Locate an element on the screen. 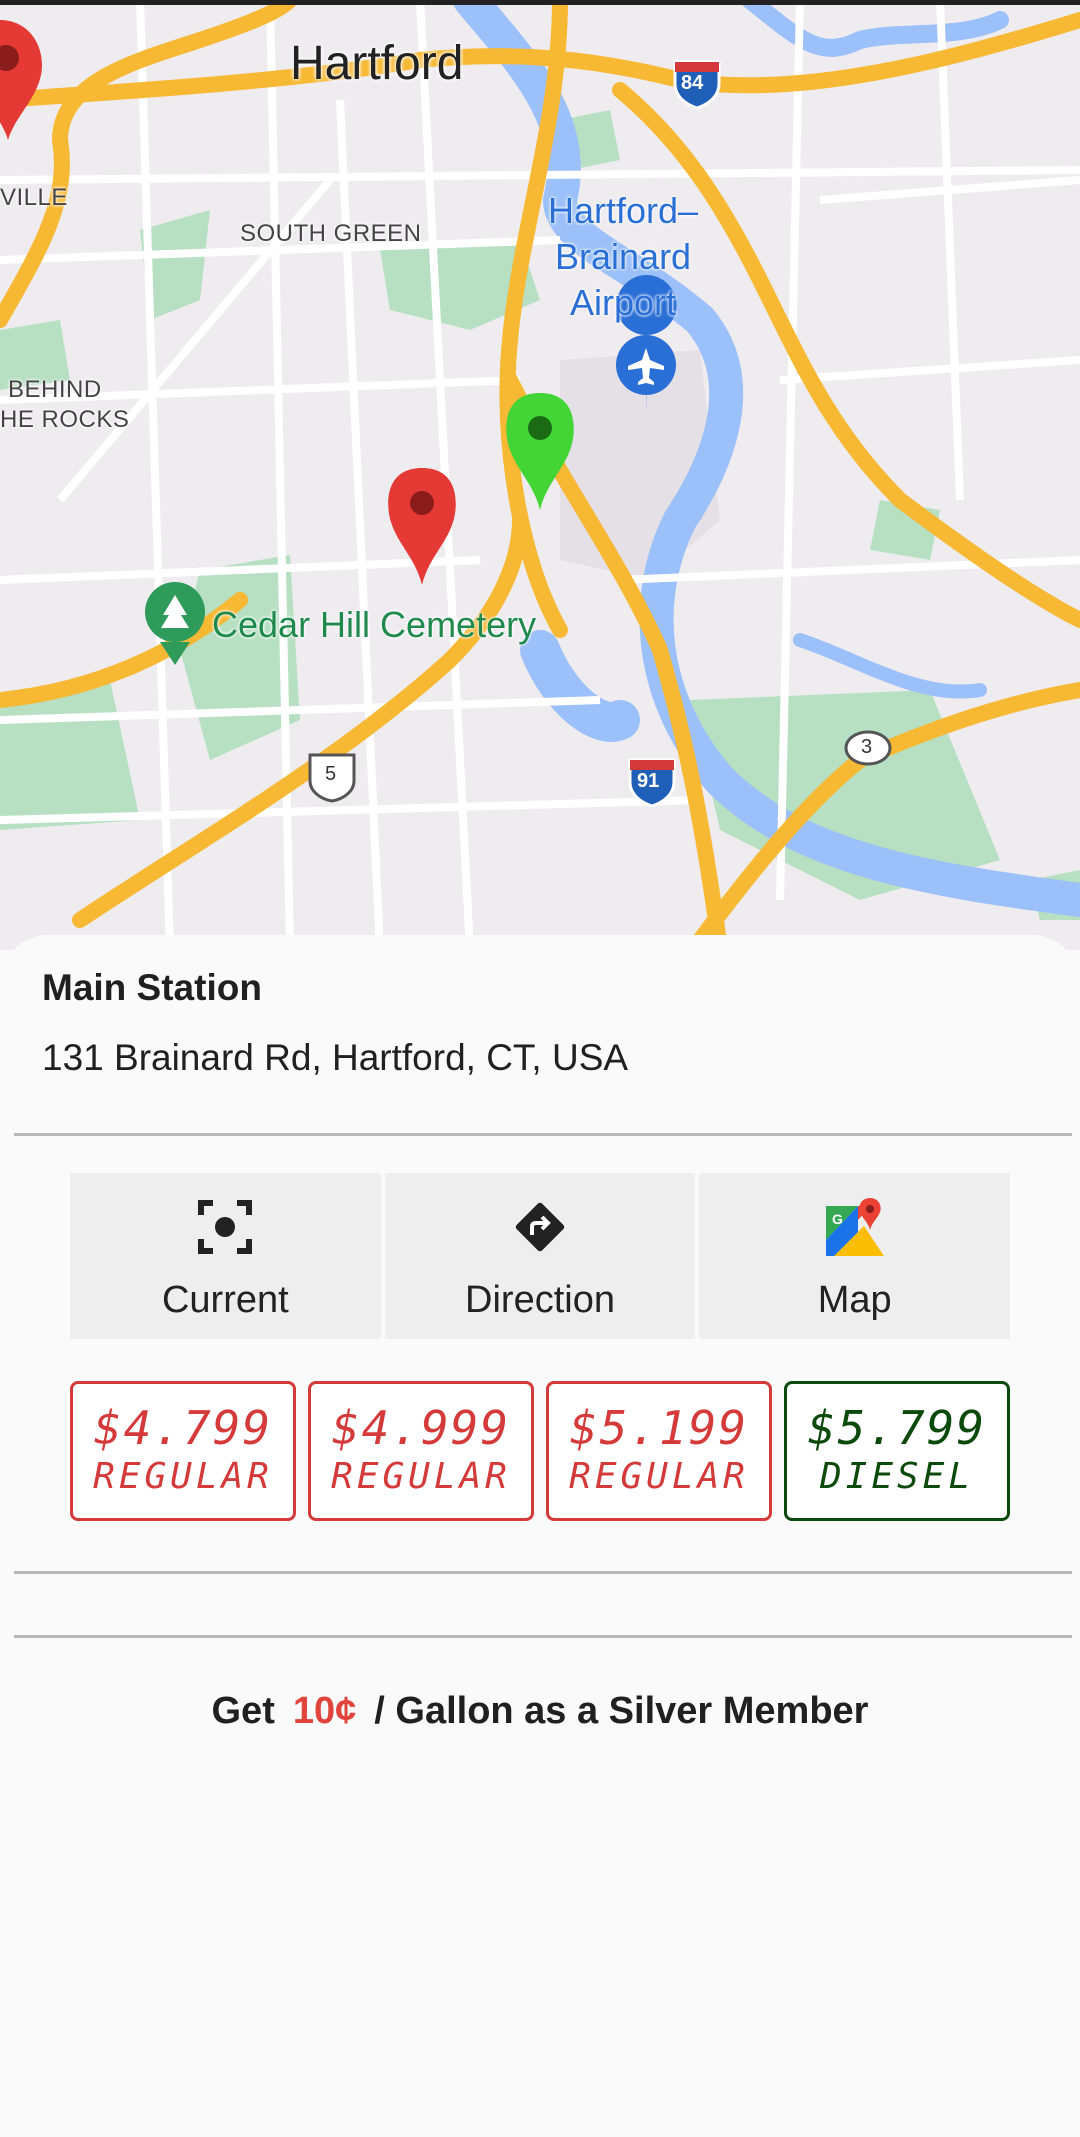 The image size is (1080, 2137). price-card-diesel: $5.799 DIESEL is located at coordinates (897, 1451).